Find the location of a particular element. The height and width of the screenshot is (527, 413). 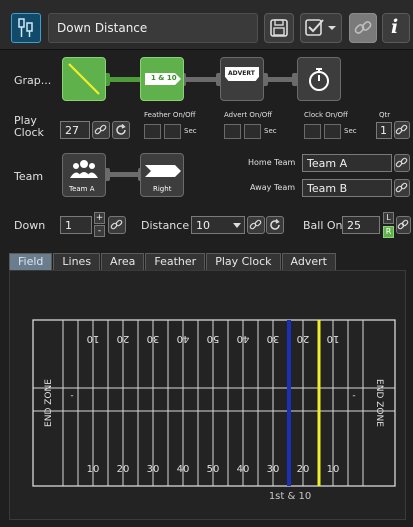

left-end-zone-label: END ZONE is located at coordinates (49, 403).